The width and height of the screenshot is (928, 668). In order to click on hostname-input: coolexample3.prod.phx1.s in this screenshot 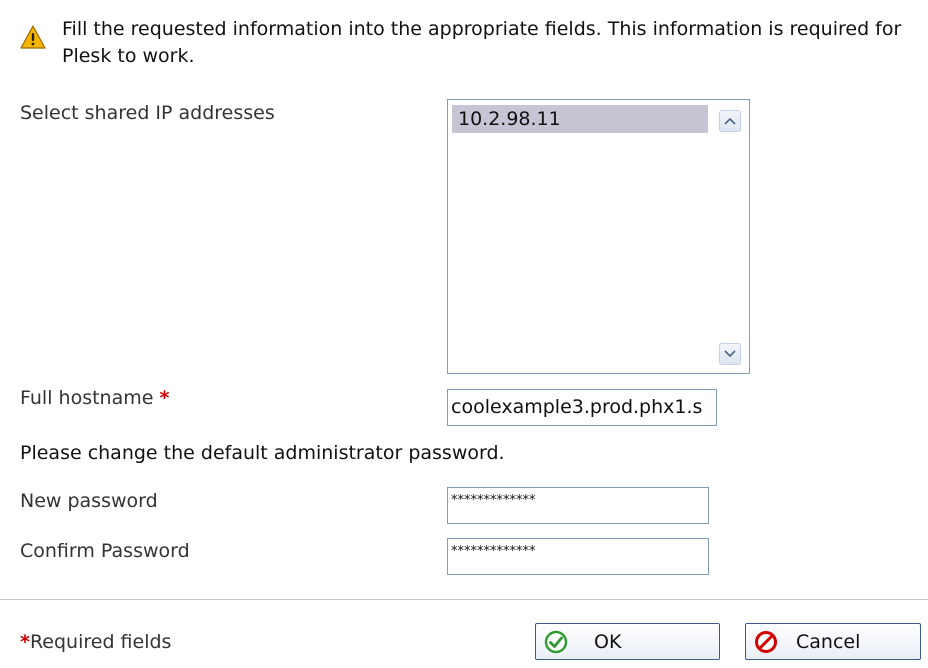, I will do `click(582, 407)`.